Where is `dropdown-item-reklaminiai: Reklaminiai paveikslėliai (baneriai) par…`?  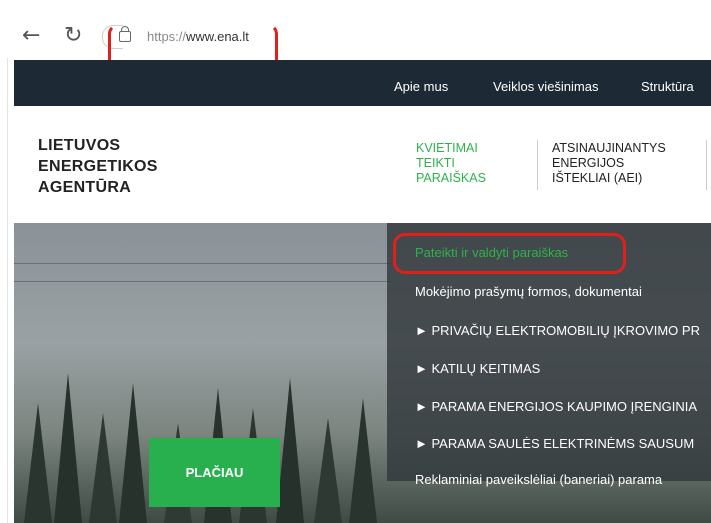 dropdown-item-reklaminiai: Reklaminiai paveikslėliai (baneriai) par… is located at coordinates (538, 479).